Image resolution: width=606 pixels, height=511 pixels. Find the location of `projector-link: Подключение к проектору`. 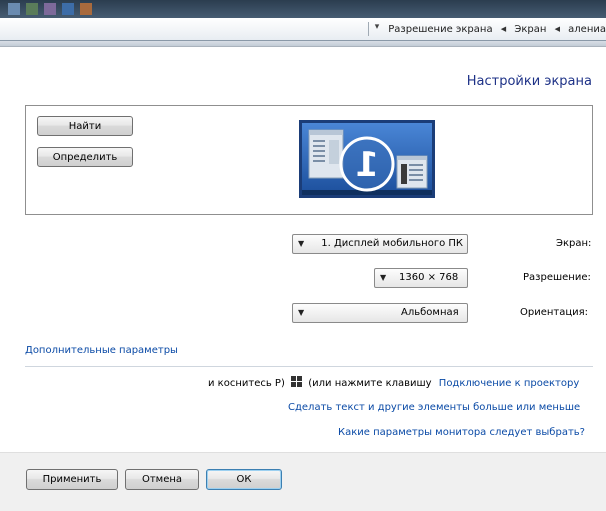

projector-link: Подключение к проектору is located at coordinates (509, 383).